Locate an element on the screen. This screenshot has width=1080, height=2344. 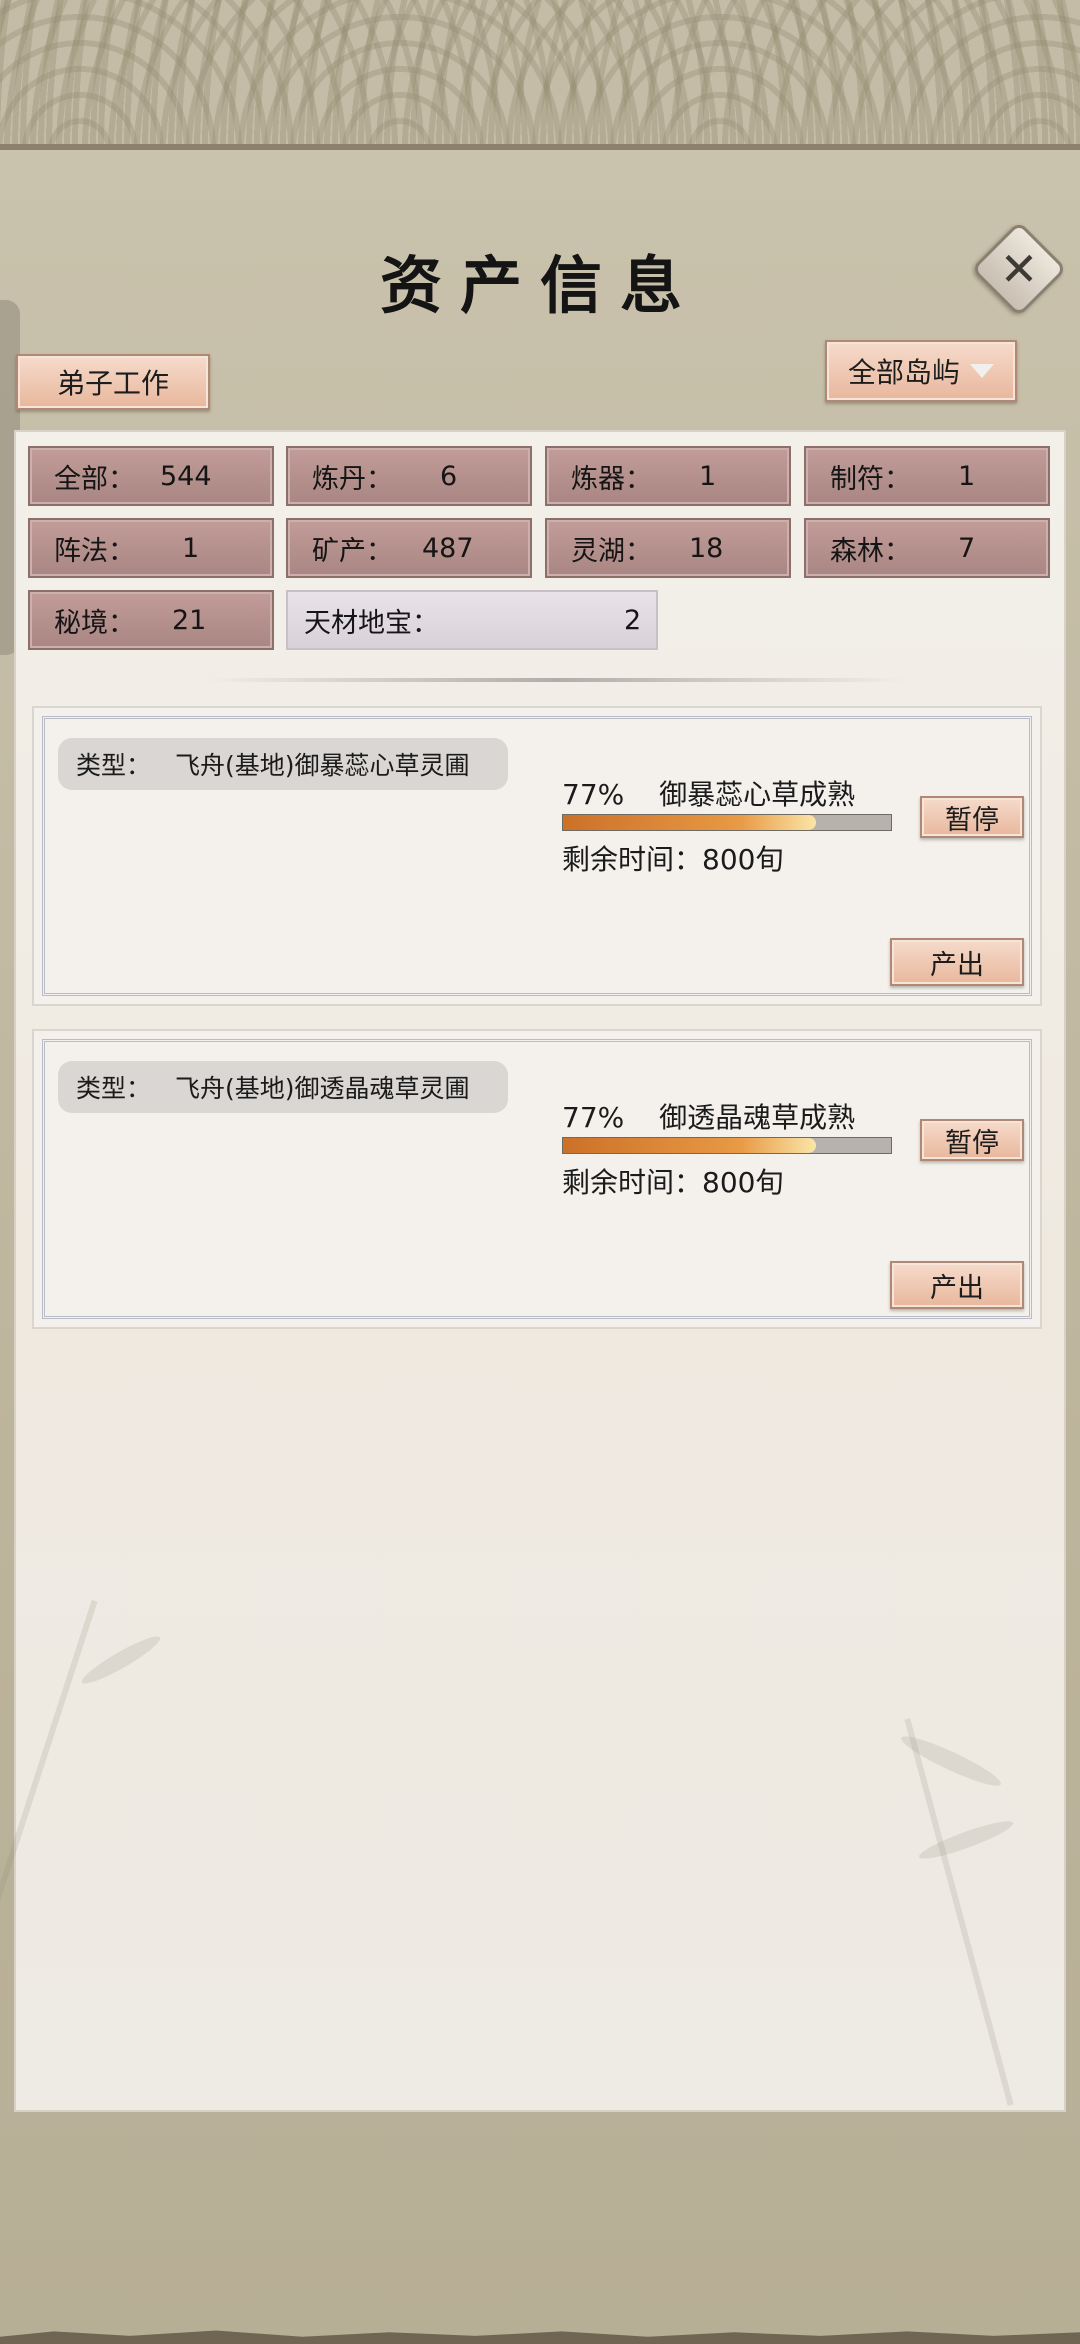
section-divider is located at coordinates (556, 680).